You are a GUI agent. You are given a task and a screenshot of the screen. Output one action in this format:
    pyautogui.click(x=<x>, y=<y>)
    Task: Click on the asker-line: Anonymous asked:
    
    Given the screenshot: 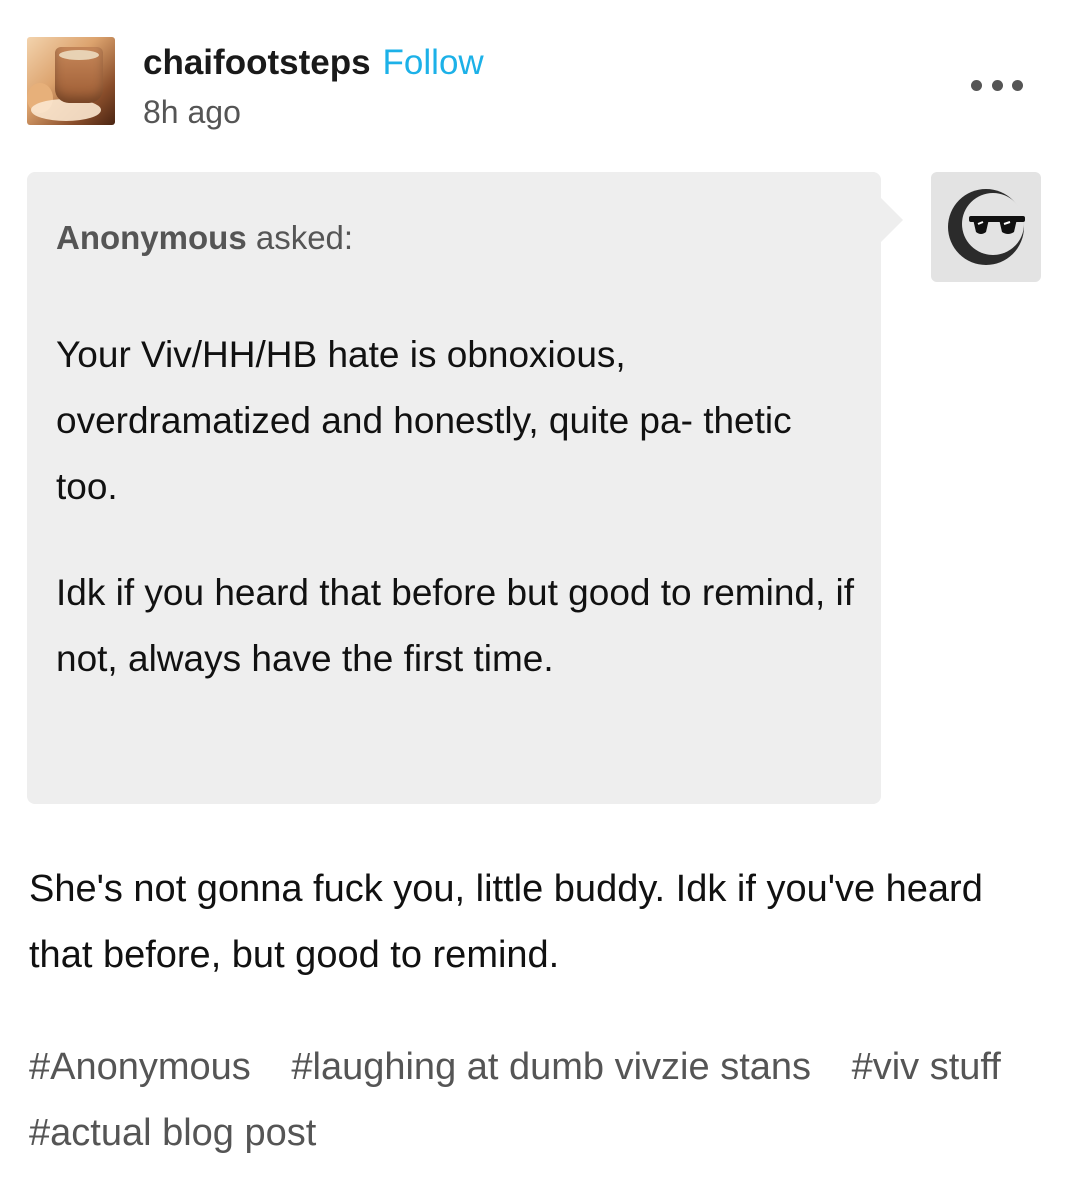 What is the action you would take?
    pyautogui.click(x=204, y=238)
    